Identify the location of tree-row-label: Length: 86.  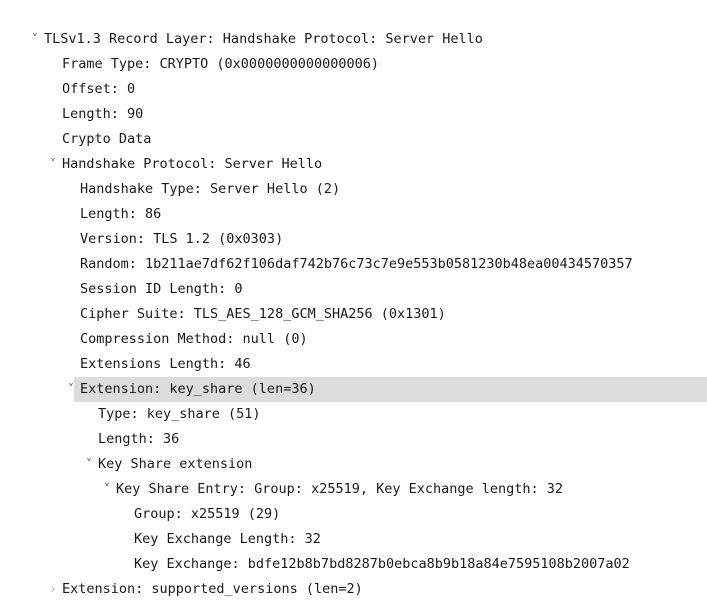
(121, 214).